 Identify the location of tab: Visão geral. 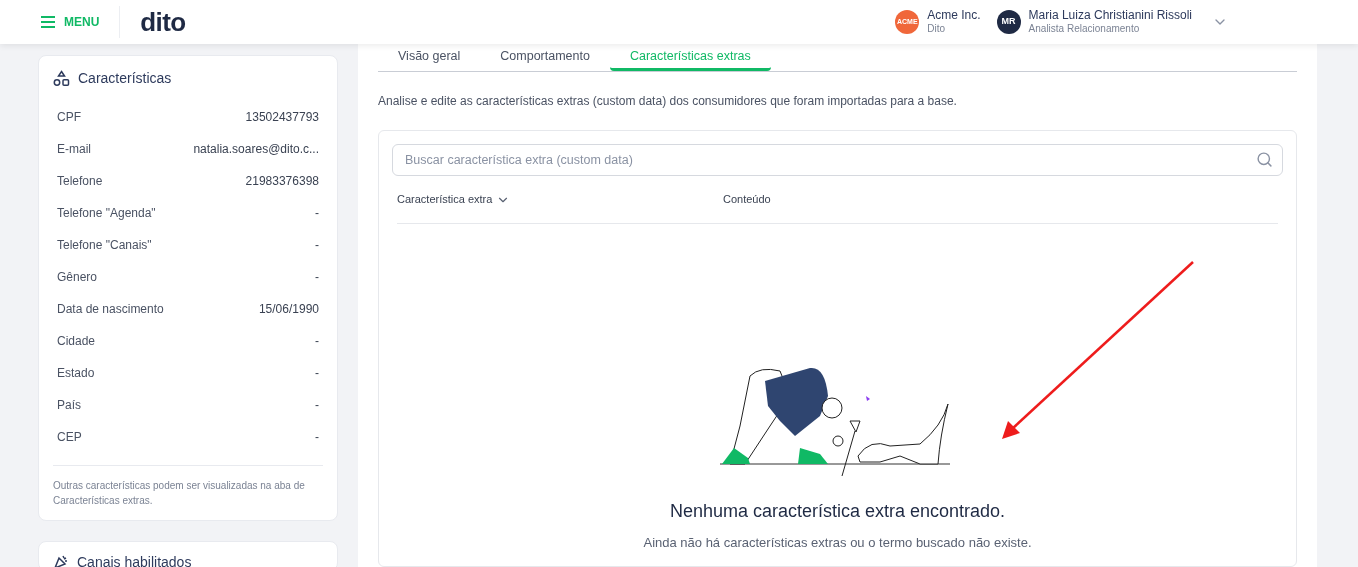
(429, 57).